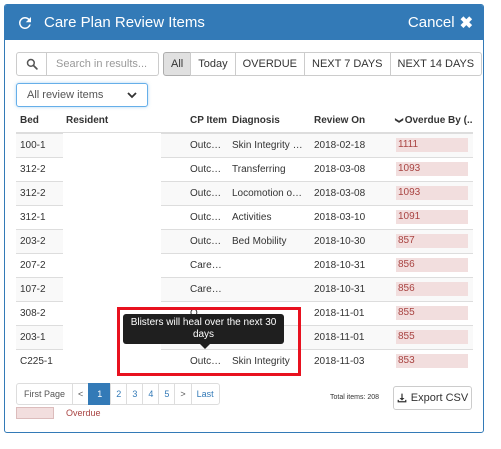 This screenshot has height=449, width=501. What do you see at coordinates (35, 413) in the screenshot?
I see `overdue-legend-swatch` at bounding box center [35, 413].